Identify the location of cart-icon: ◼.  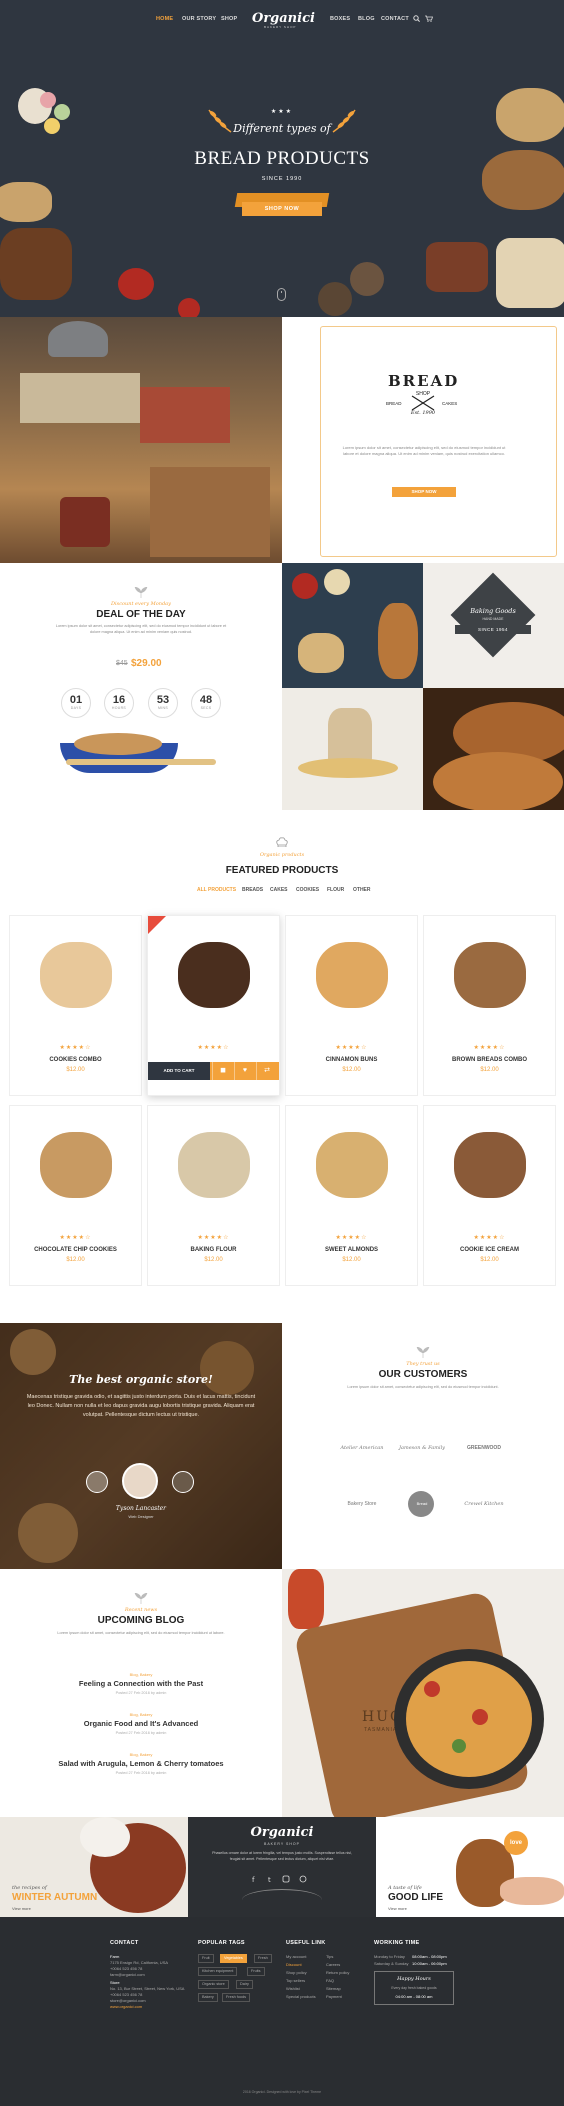
(222, 1071).